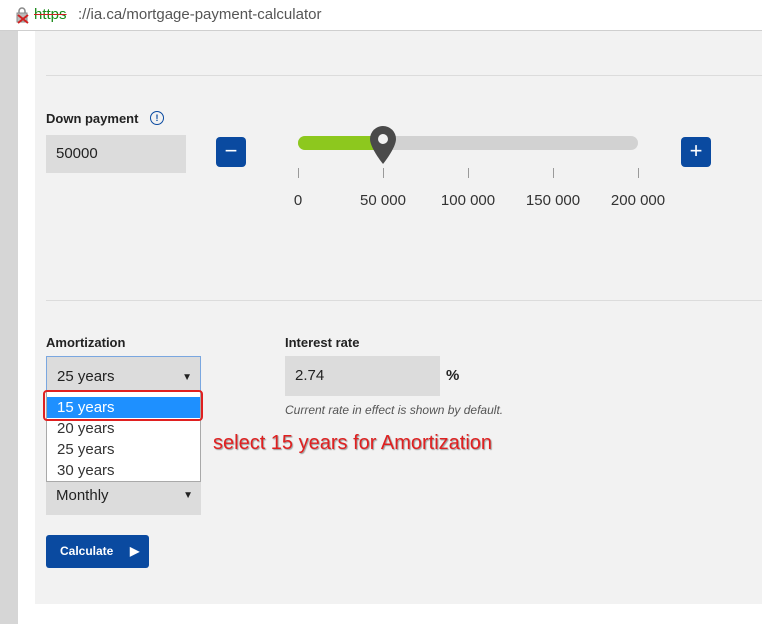 Image resolution: width=762 pixels, height=624 pixels. I want to click on left-gutter, so click(9, 327).